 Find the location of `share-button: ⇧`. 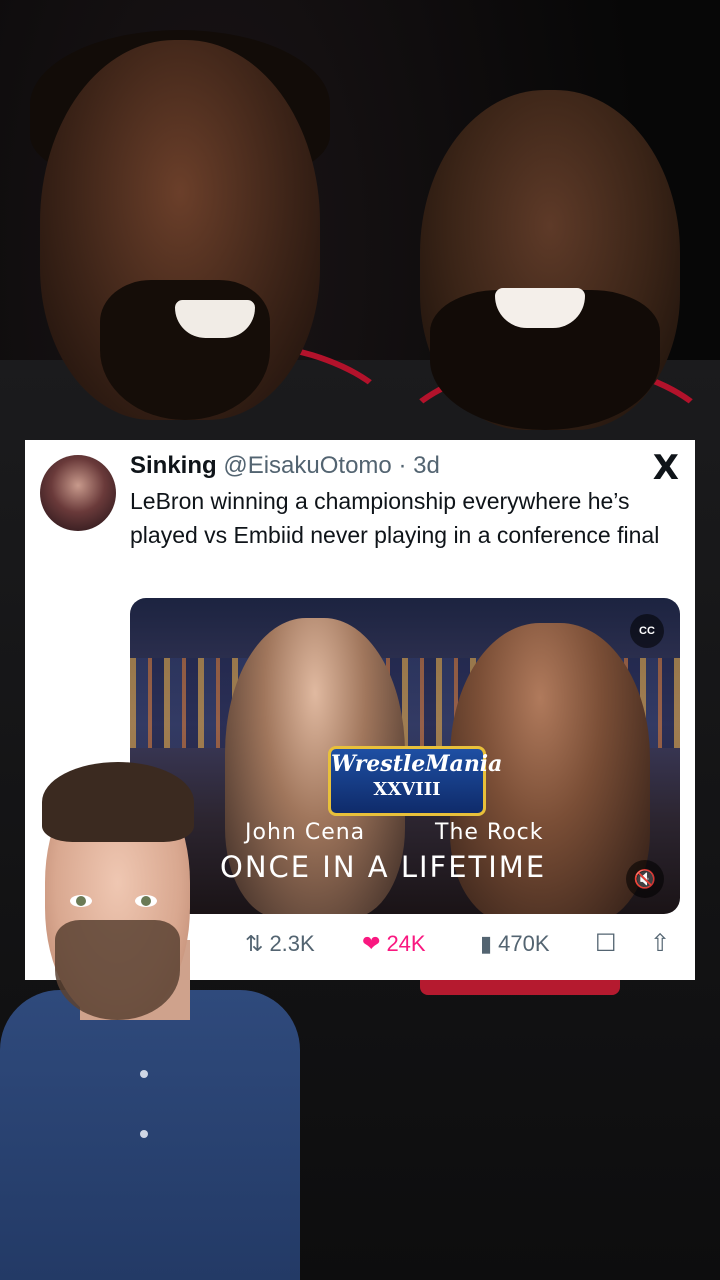

share-button: ⇧ is located at coordinates (660, 944).